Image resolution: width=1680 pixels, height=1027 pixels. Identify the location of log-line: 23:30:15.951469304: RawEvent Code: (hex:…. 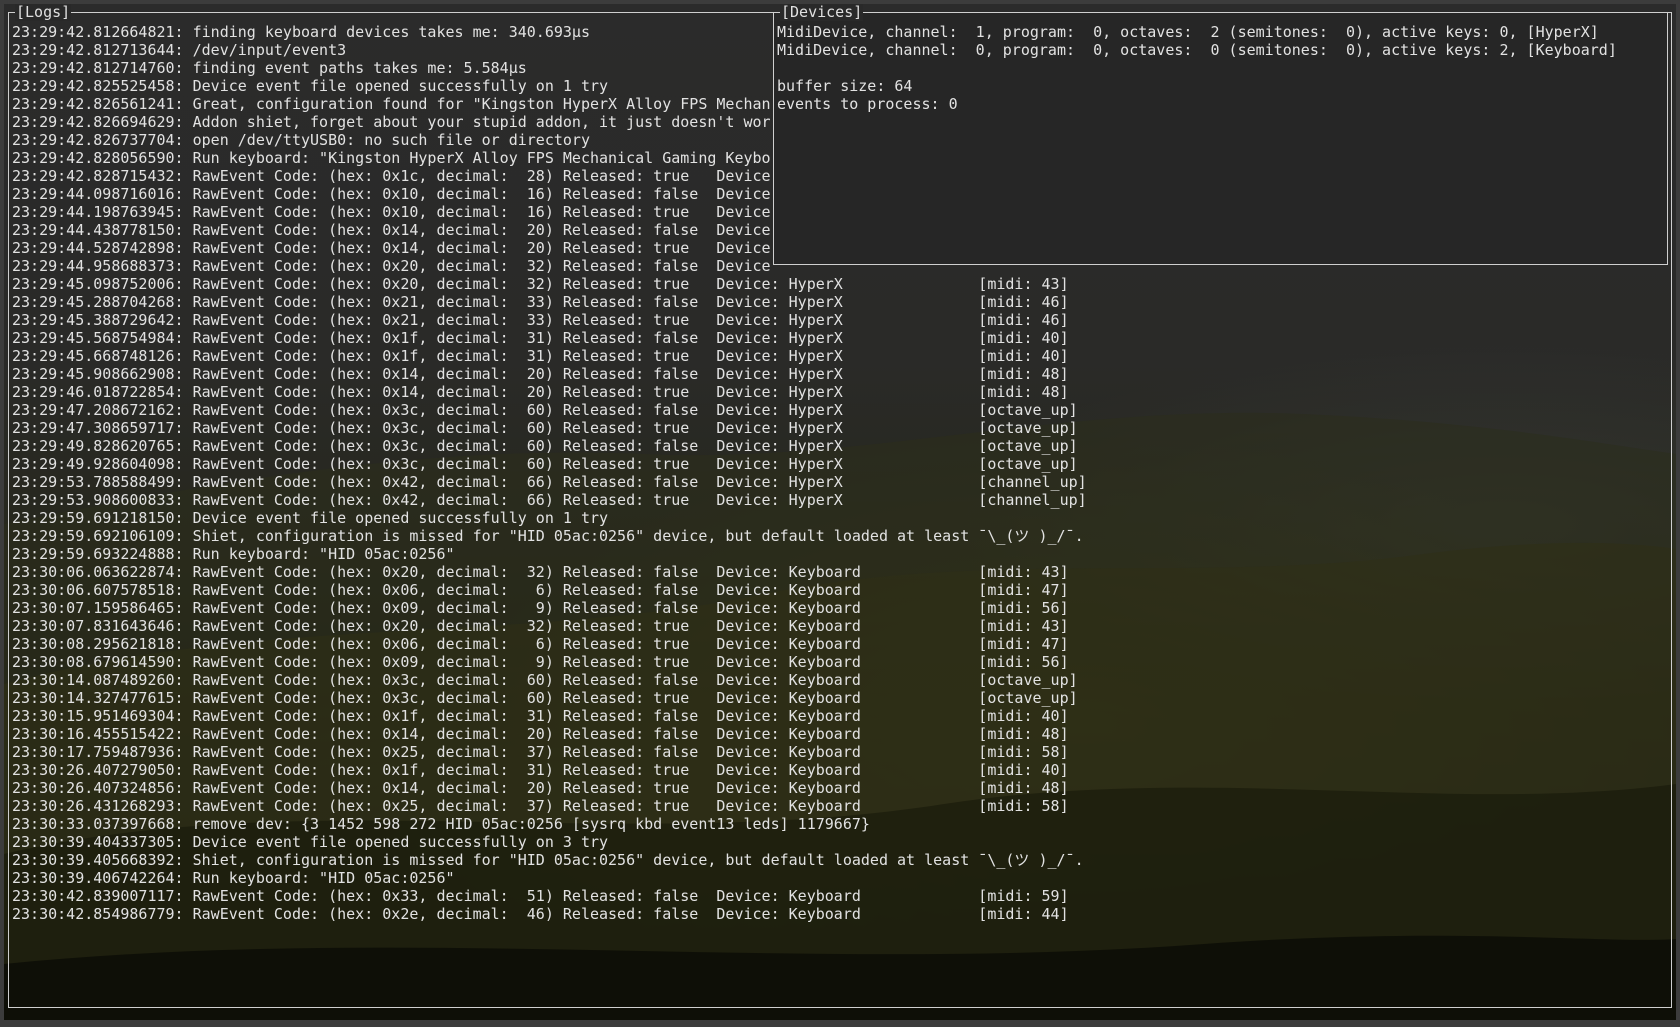
(540, 716).